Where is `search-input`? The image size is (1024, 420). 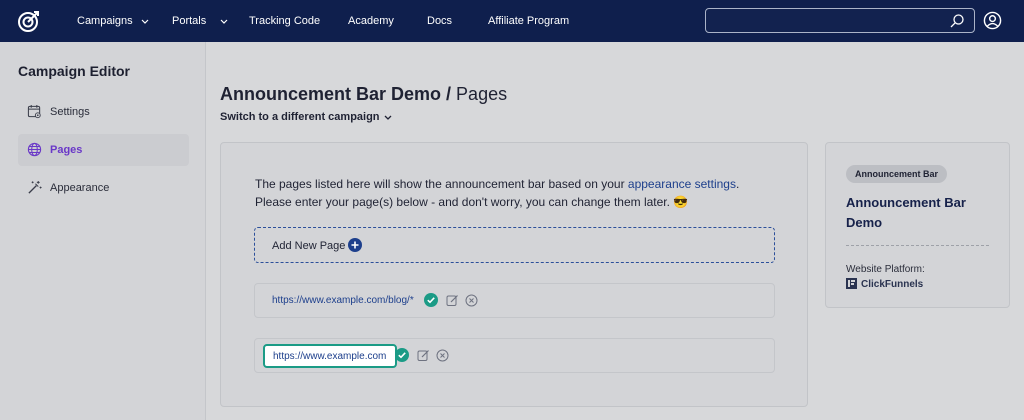
search-input is located at coordinates (829, 21).